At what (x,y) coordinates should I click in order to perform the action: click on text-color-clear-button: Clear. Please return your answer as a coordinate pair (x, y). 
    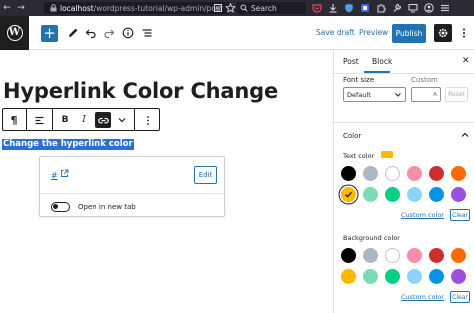
    Looking at the image, I should click on (460, 215).